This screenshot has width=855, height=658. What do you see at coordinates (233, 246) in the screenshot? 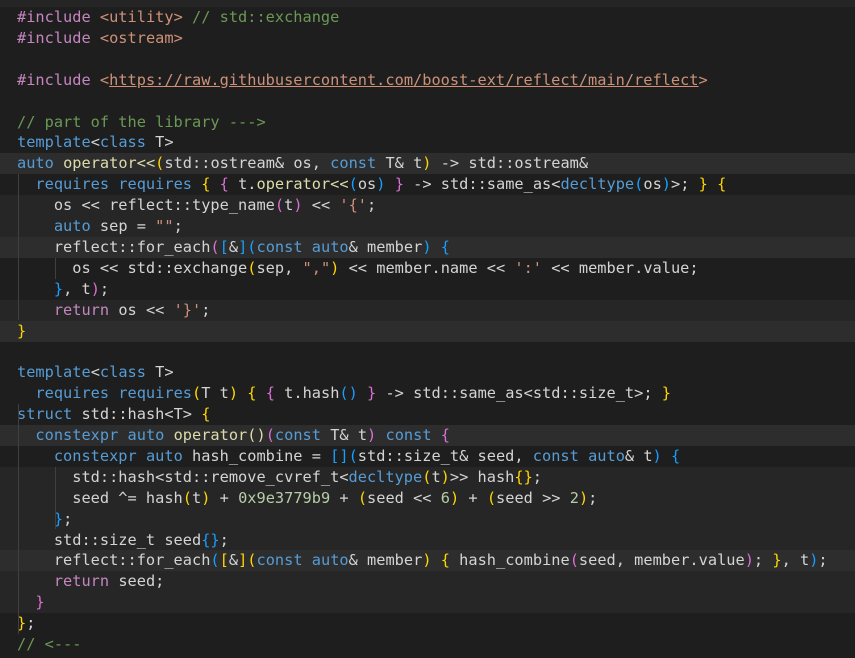
I see `code-token: &` at bounding box center [233, 246].